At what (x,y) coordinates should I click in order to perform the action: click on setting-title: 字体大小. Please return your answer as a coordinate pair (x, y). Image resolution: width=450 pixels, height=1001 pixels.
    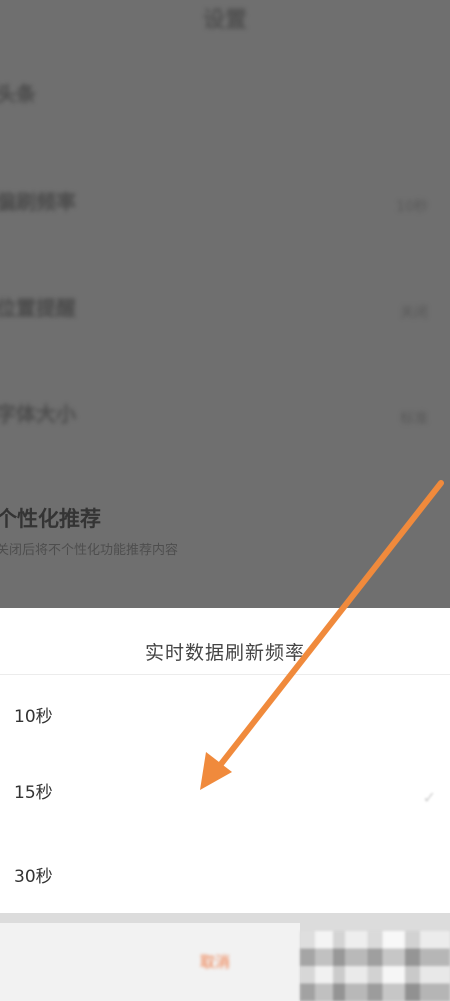
    Looking at the image, I should click on (38, 414).